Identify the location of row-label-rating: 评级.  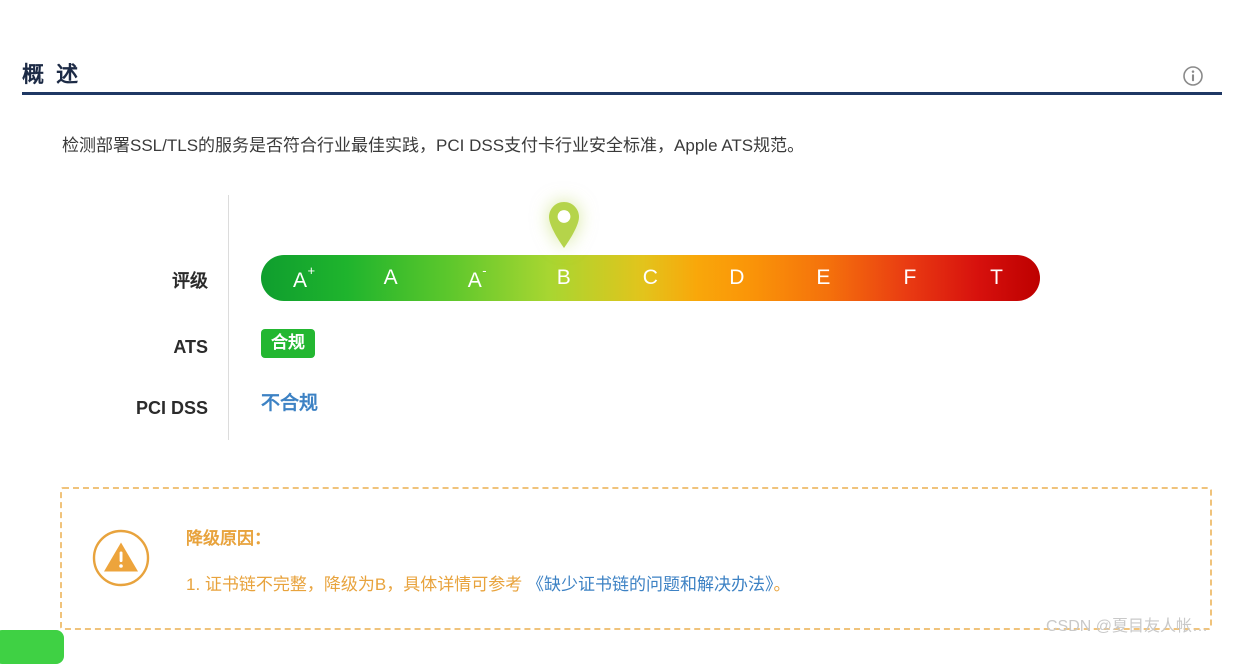
(190, 281).